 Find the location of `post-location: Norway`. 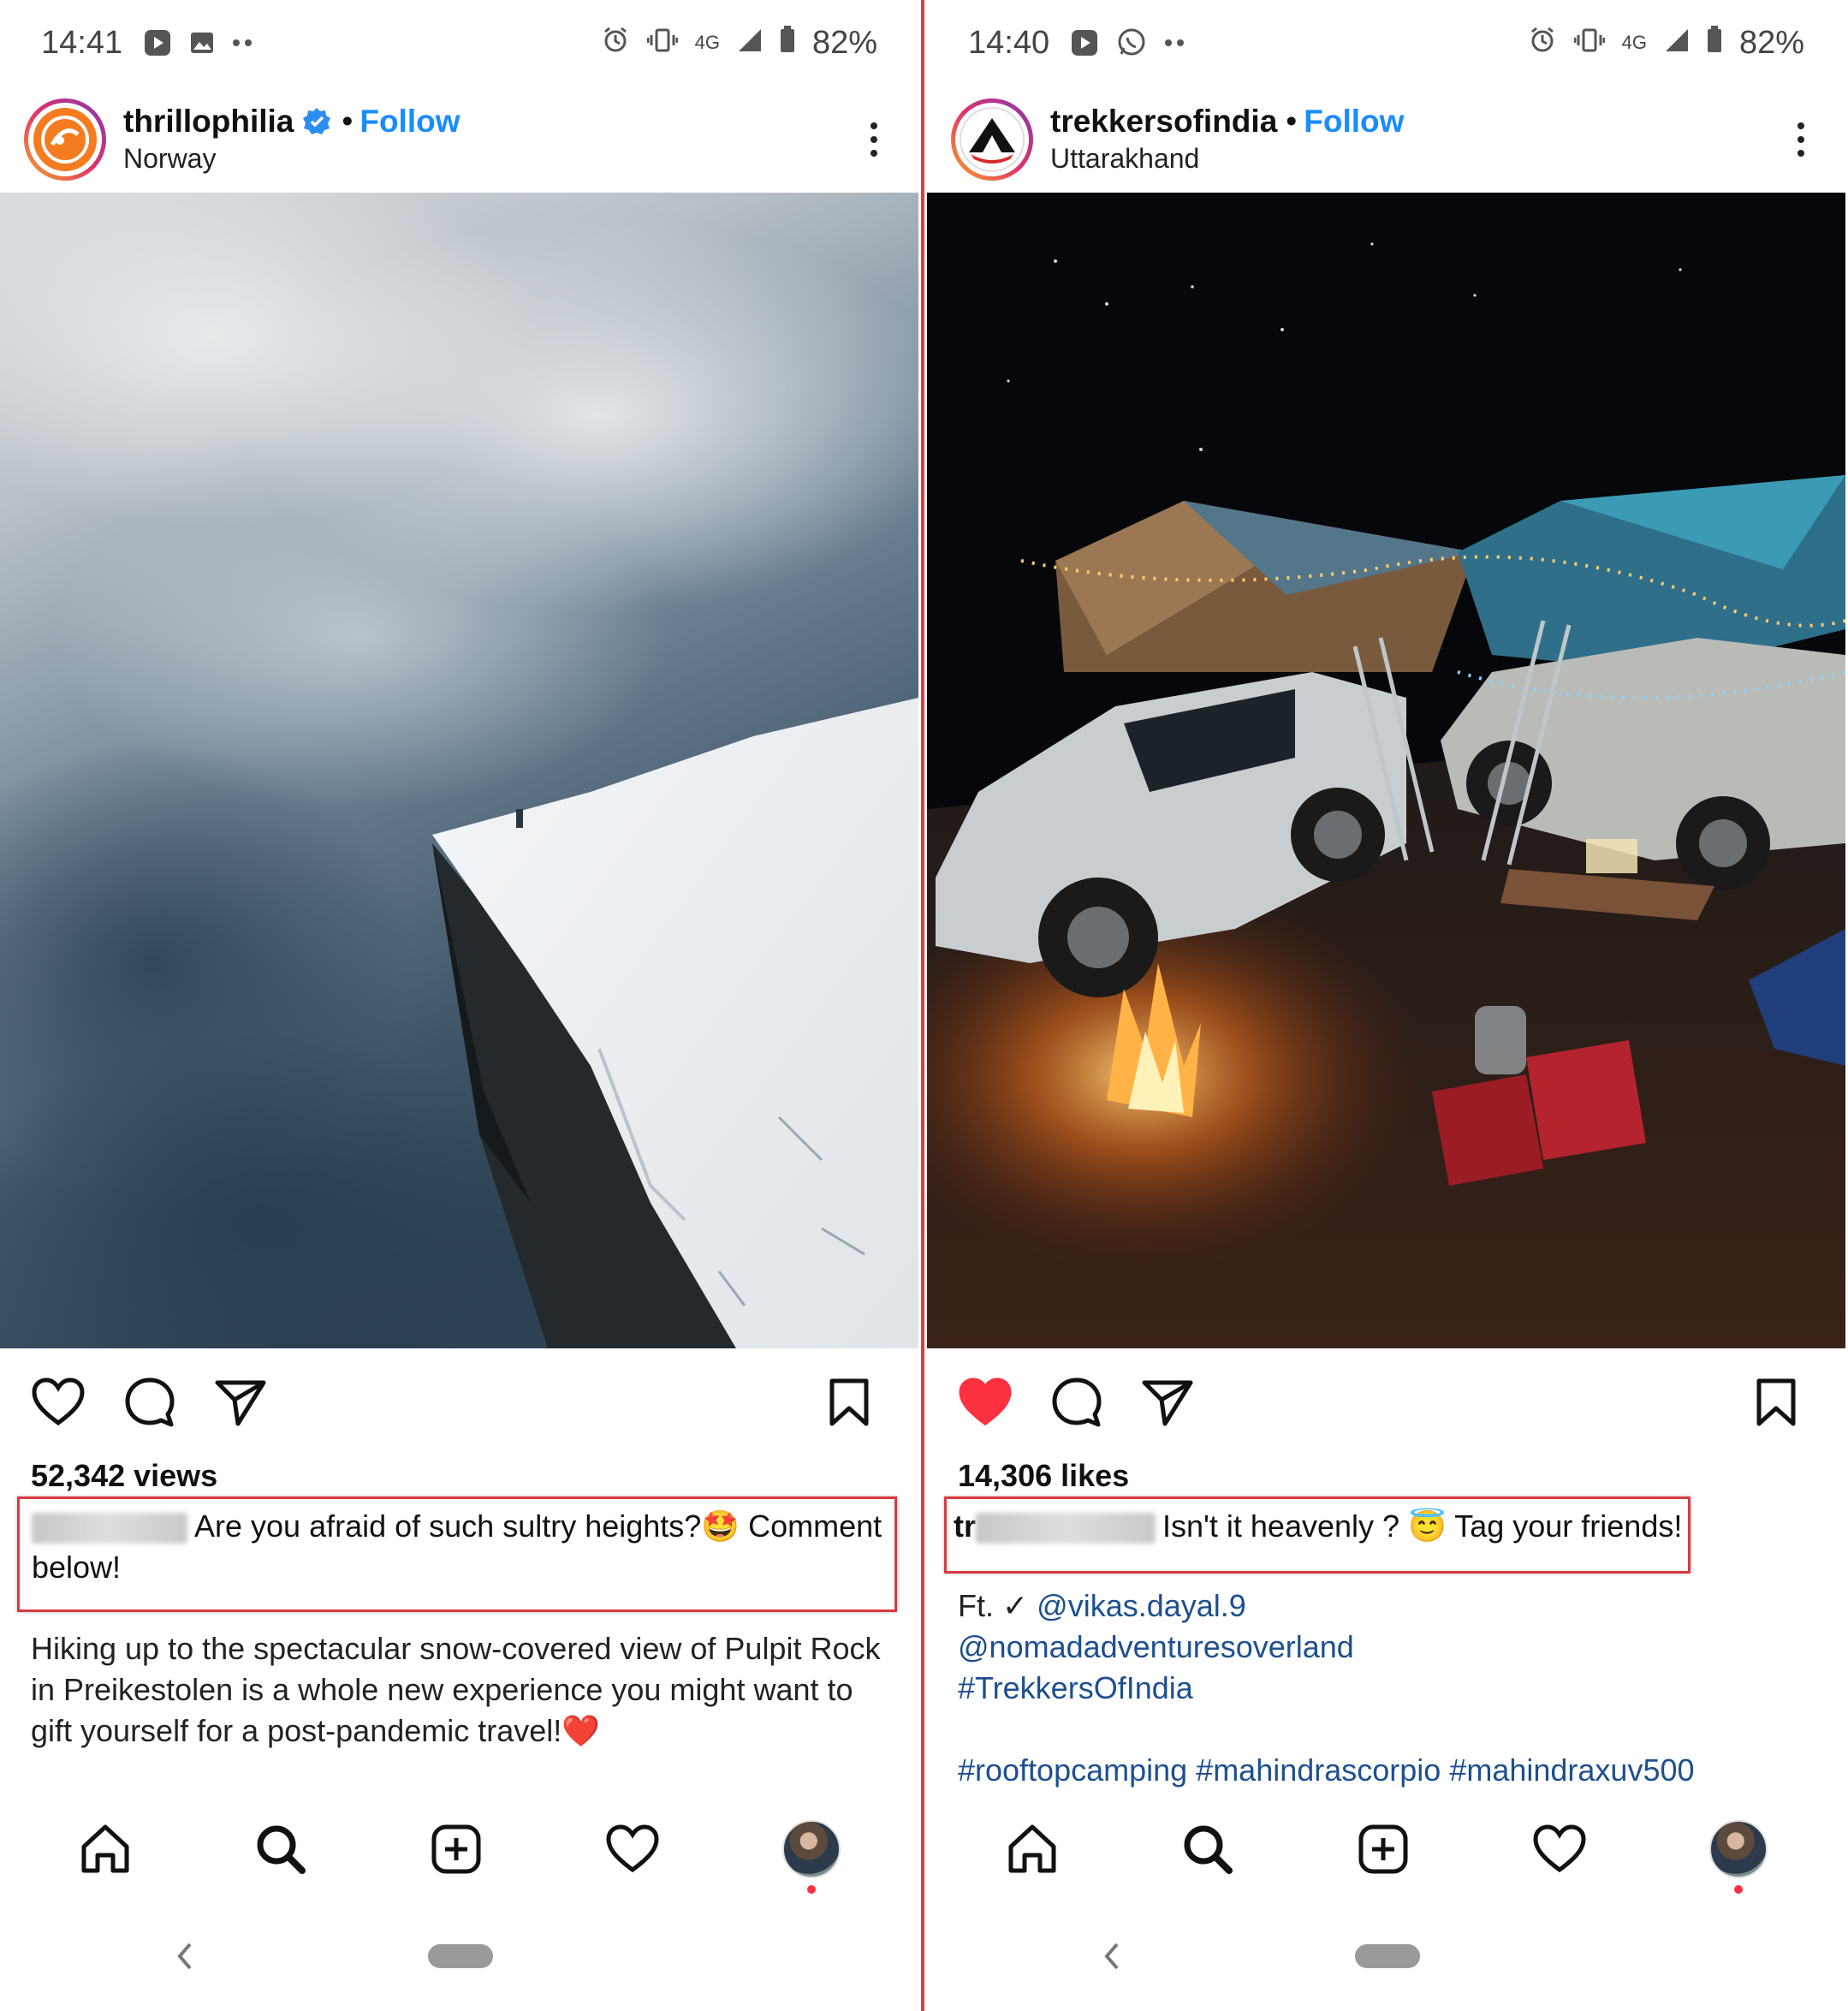

post-location: Norway is located at coordinates (292, 159).